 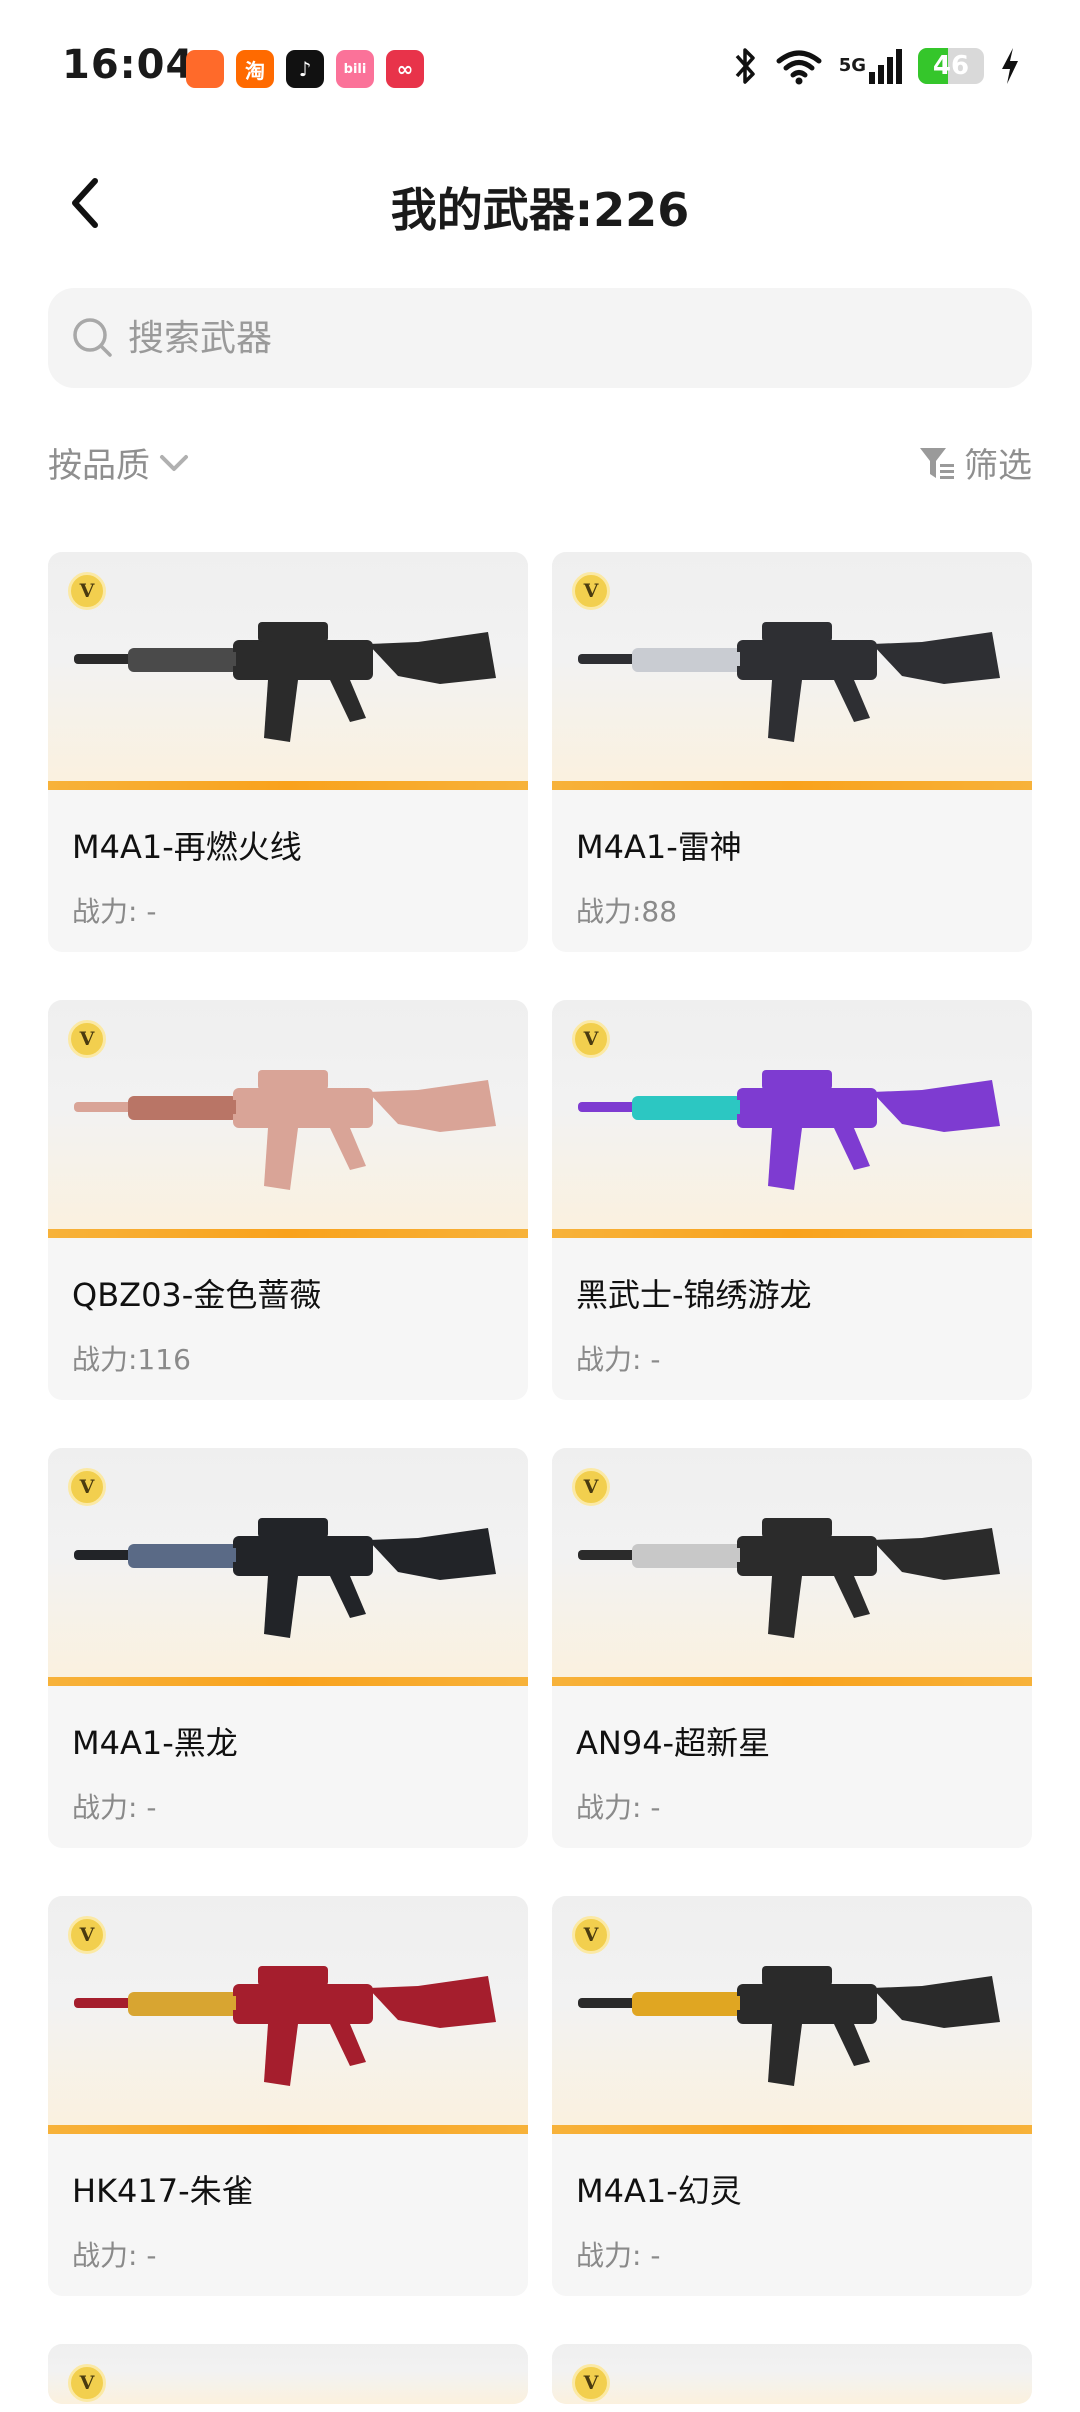 I want to click on search-bar, so click(x=540, y=338).